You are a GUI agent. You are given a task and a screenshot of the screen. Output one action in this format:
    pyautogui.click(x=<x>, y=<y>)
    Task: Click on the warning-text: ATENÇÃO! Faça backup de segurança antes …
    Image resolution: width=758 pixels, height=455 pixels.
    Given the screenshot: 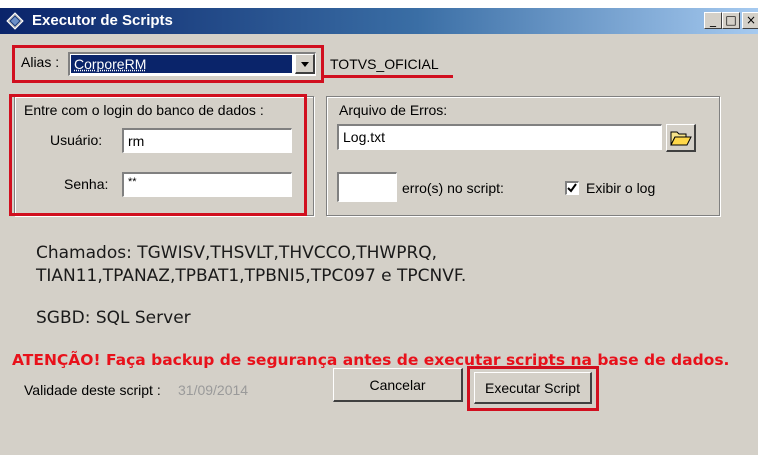 What is the action you would take?
    pyautogui.click(x=370, y=360)
    